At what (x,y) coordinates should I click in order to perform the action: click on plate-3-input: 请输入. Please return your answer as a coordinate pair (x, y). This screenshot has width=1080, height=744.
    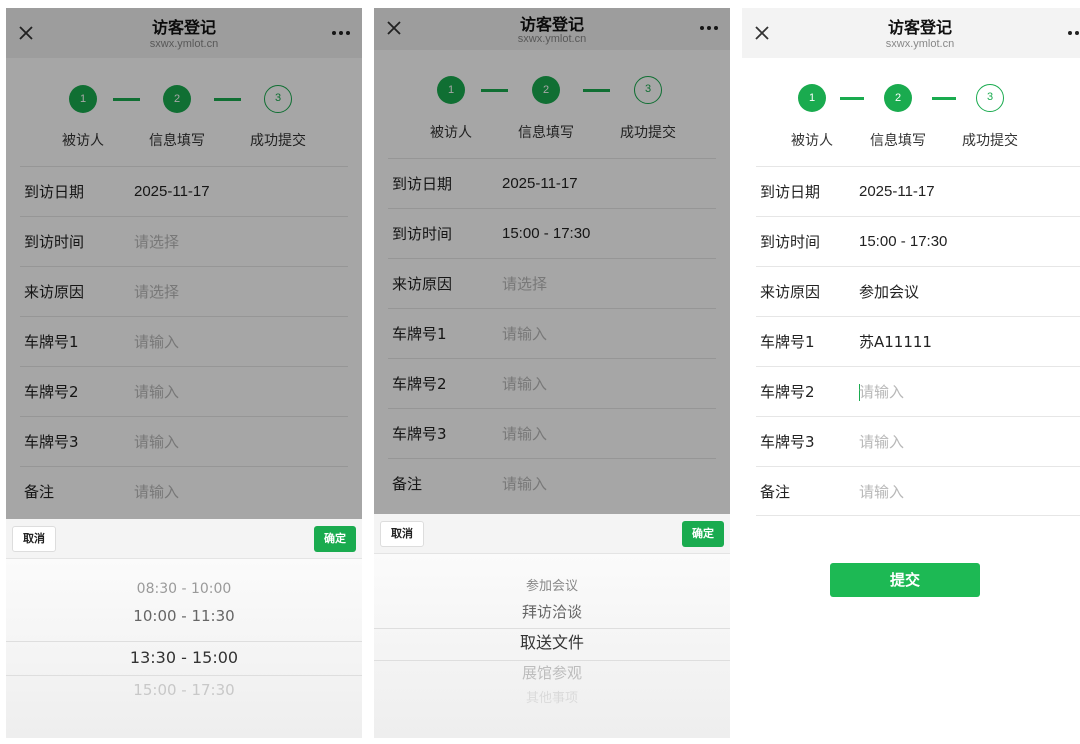
    Looking at the image, I should click on (881, 442).